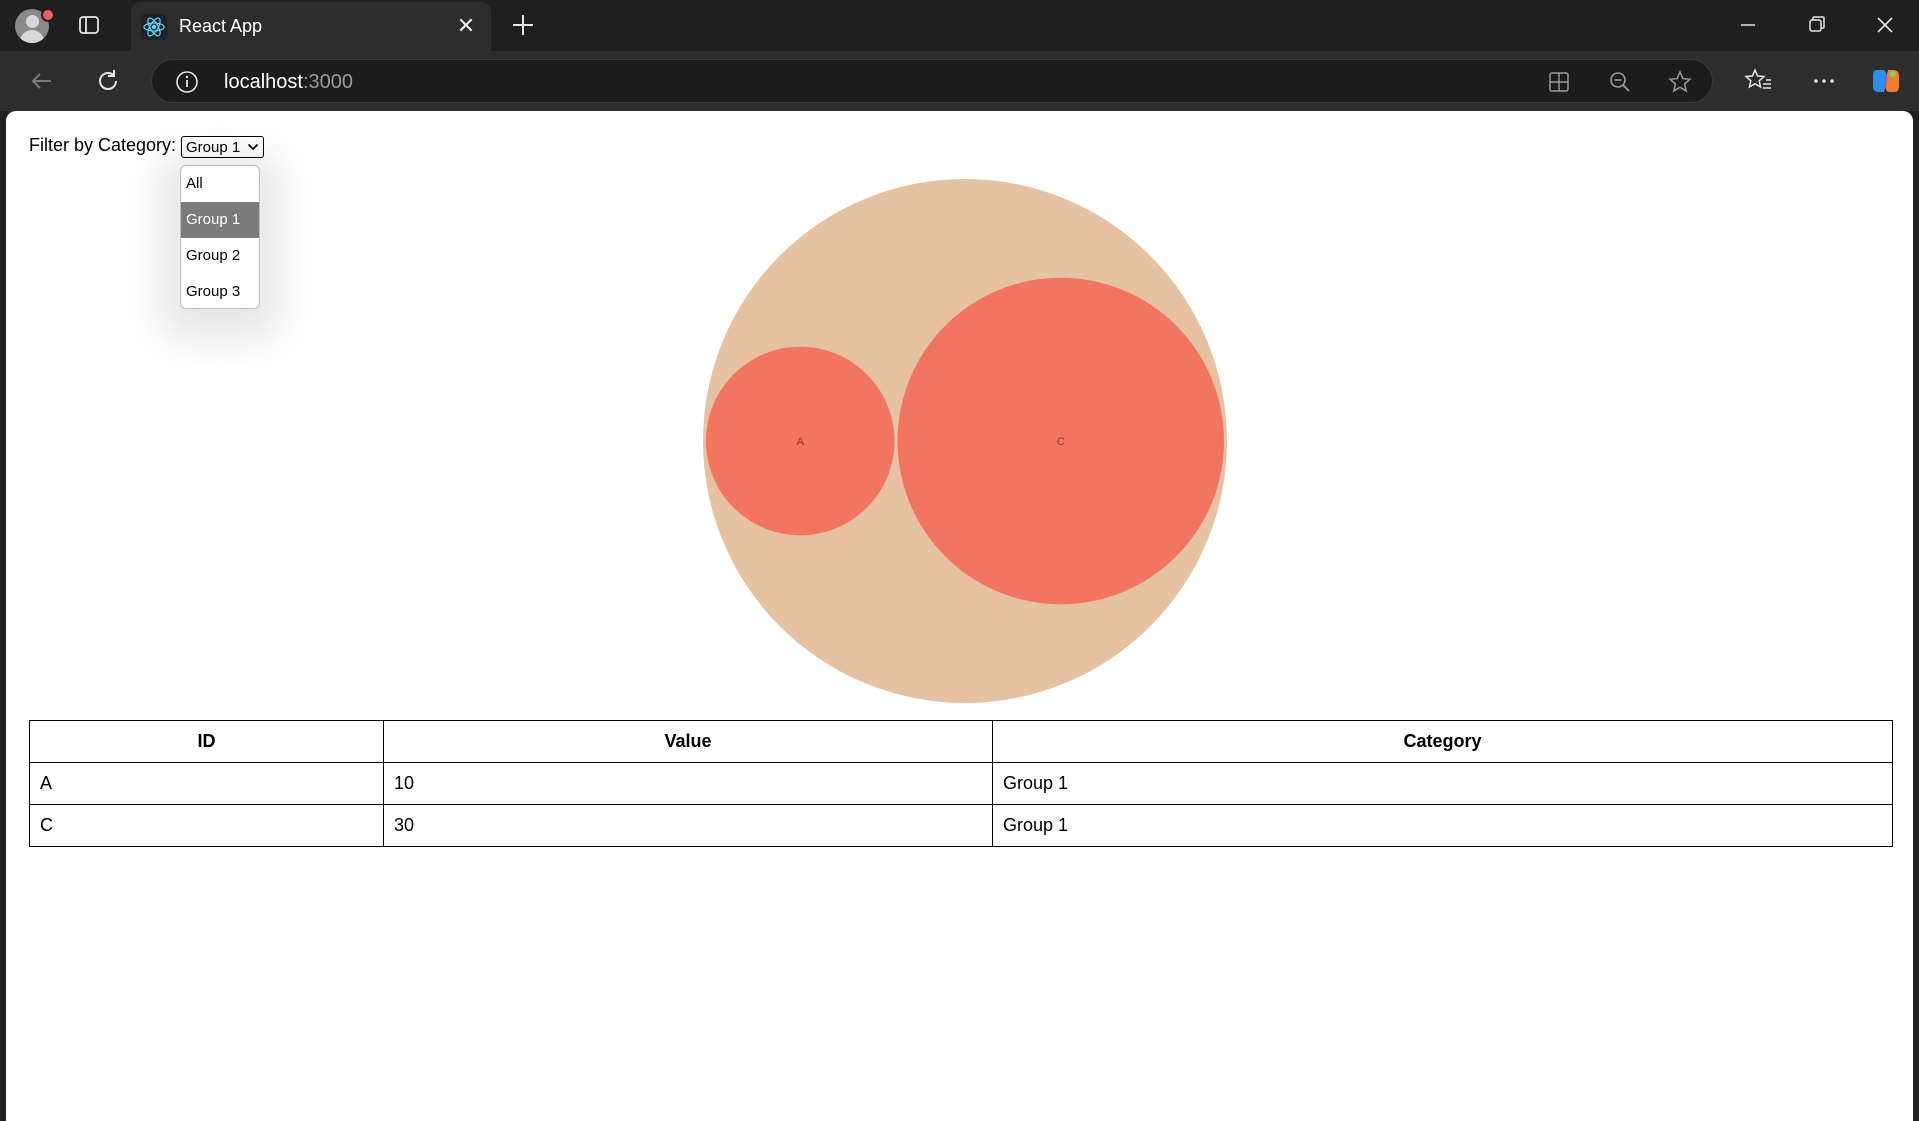 This screenshot has height=1121, width=1919. I want to click on favorites-icon, so click(1759, 81).